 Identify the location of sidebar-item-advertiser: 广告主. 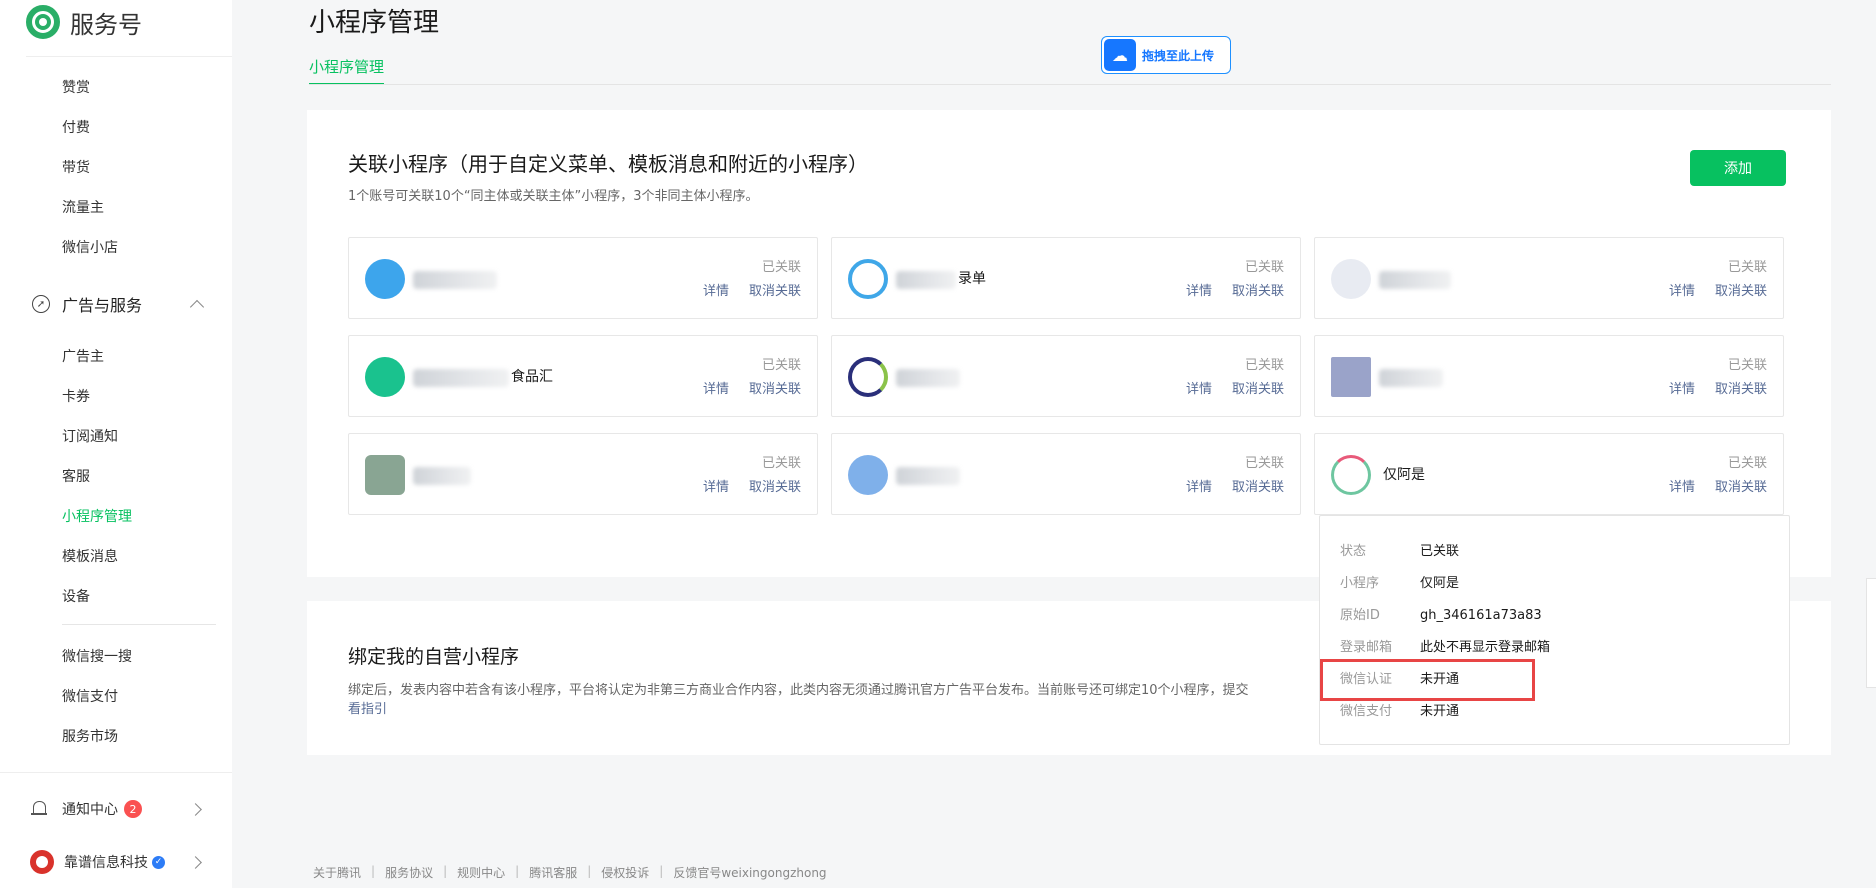
(83, 356).